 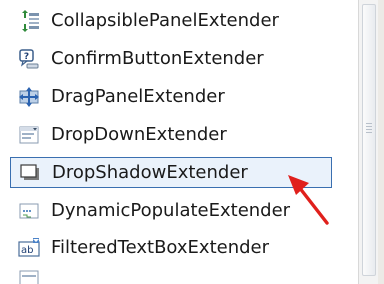 I want to click on toolbox-item-drop-shadow-extender: DropShadowExtender, so click(x=171, y=172).